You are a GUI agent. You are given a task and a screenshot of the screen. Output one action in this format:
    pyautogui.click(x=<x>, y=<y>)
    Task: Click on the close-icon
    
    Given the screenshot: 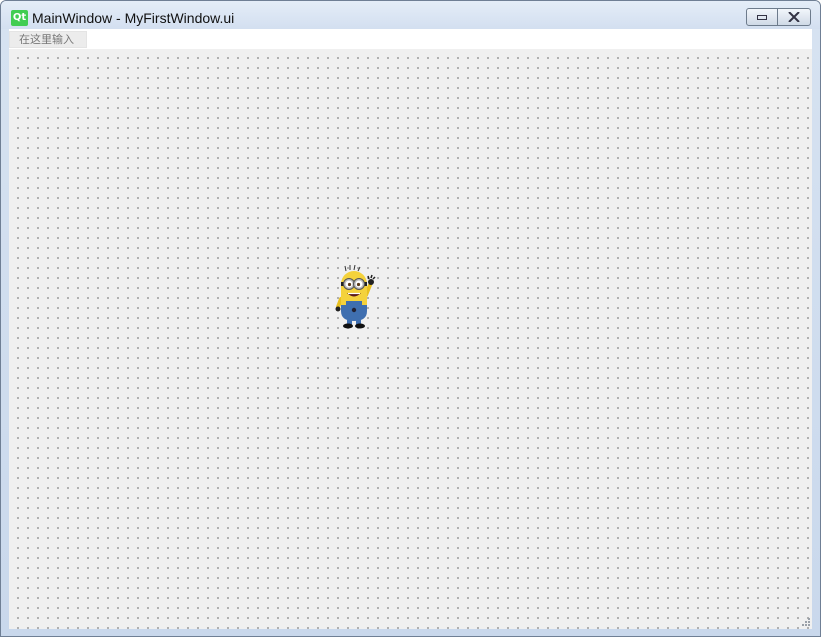 What is the action you would take?
    pyautogui.click(x=794, y=17)
    